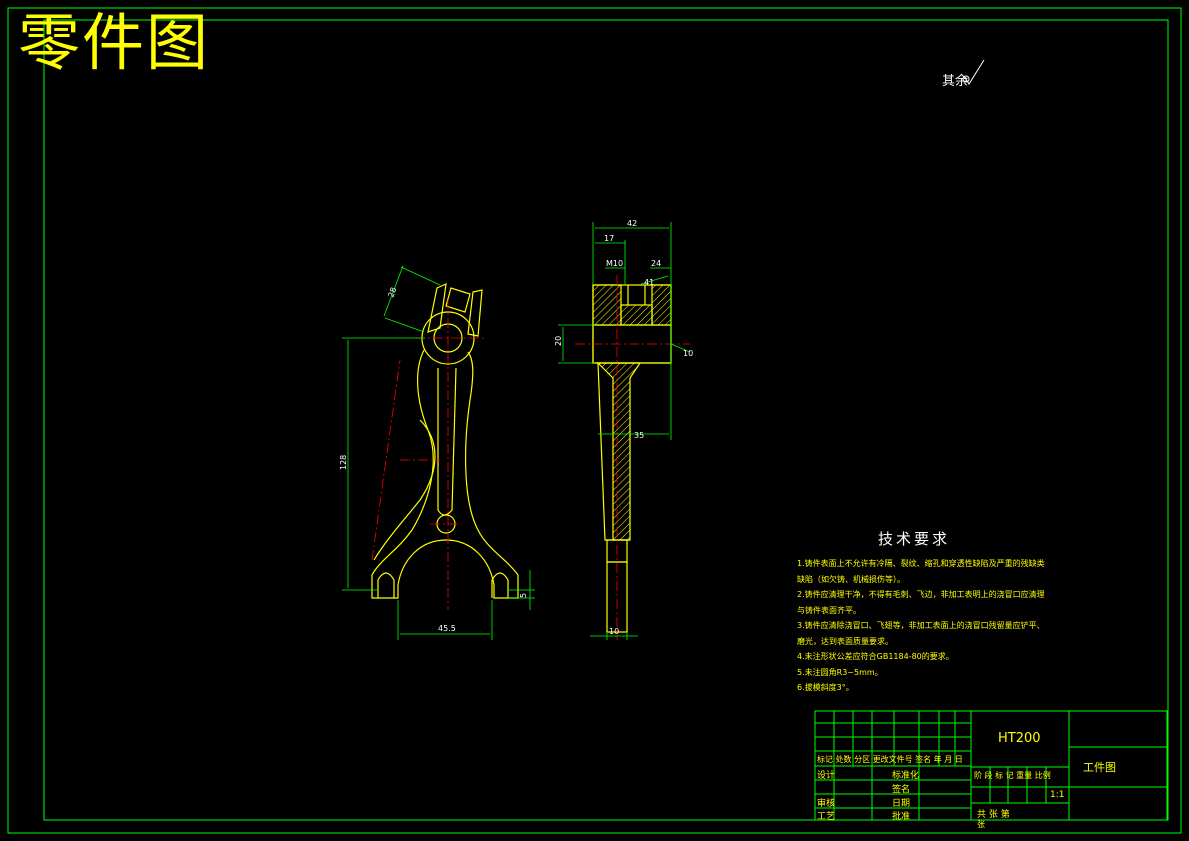  I want to click on surface-note: 其余, so click(955, 81).